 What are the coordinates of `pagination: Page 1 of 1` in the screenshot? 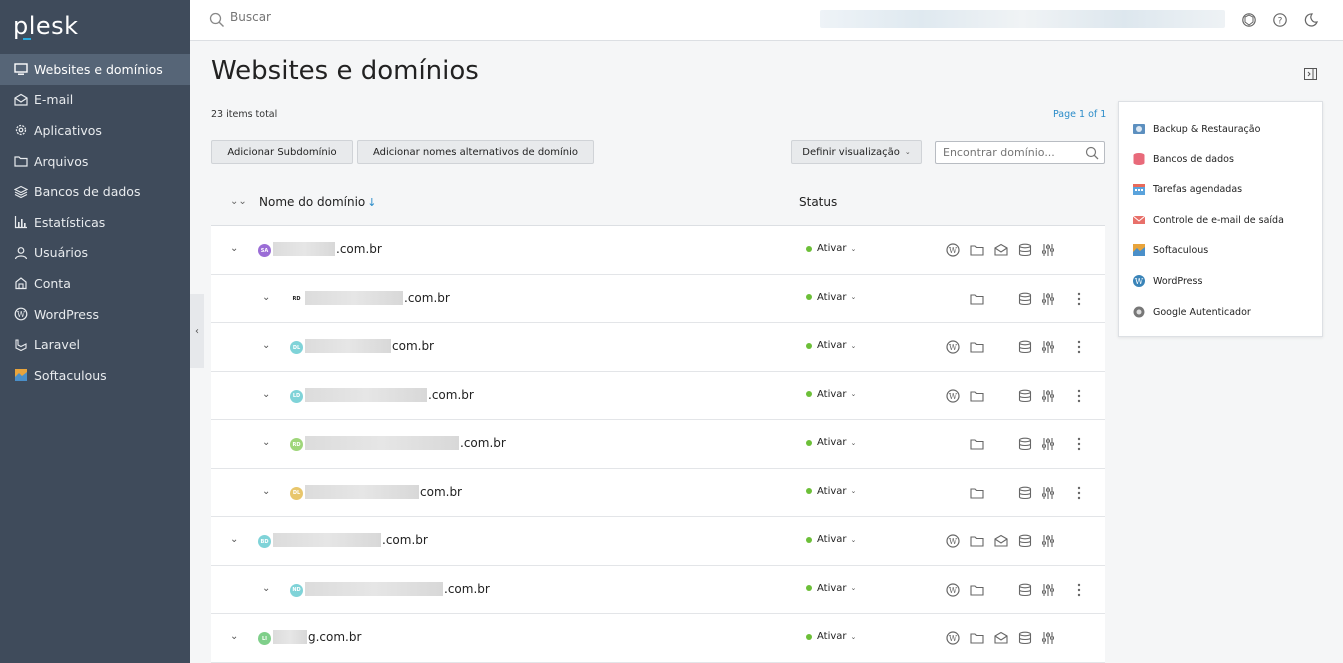 It's located at (1079, 114).